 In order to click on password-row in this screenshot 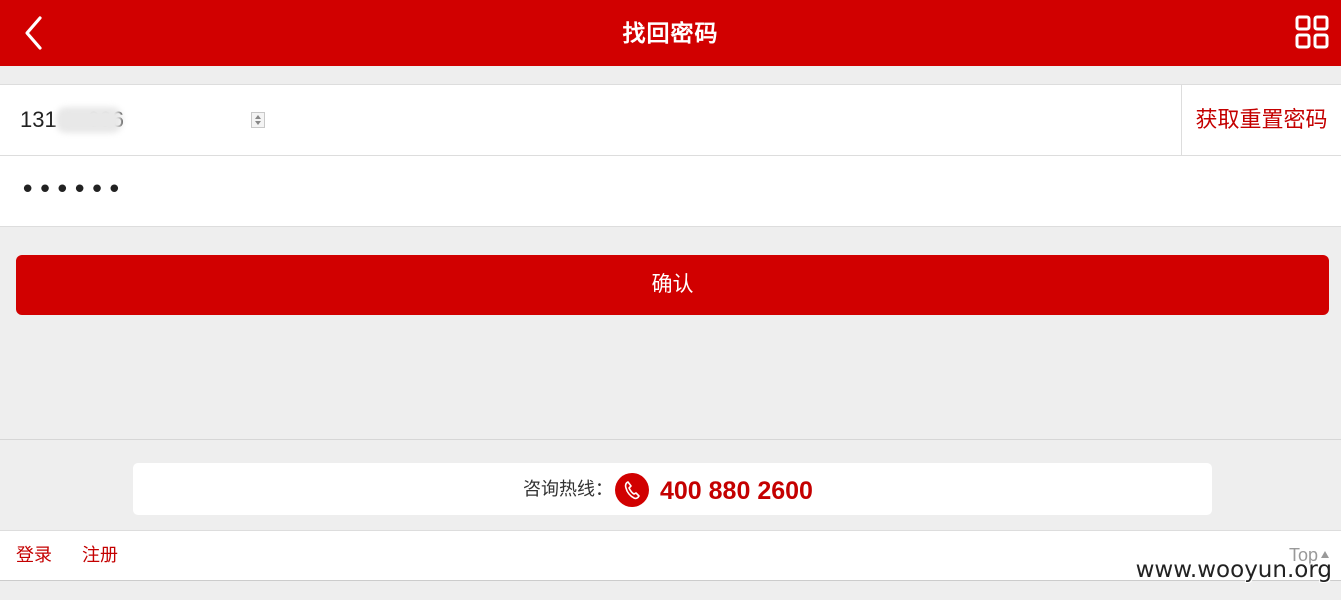, I will do `click(670, 190)`.